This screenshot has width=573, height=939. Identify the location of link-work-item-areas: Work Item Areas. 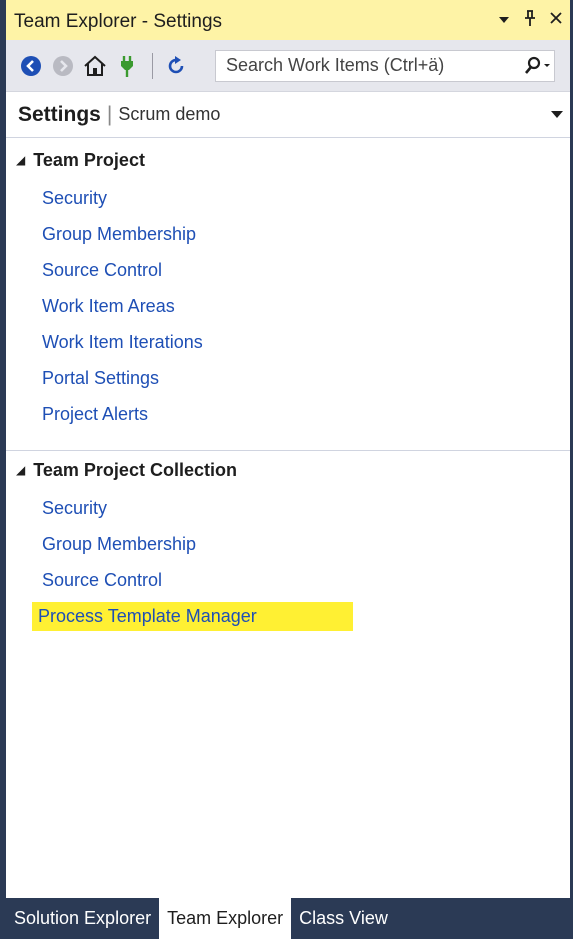
(288, 306).